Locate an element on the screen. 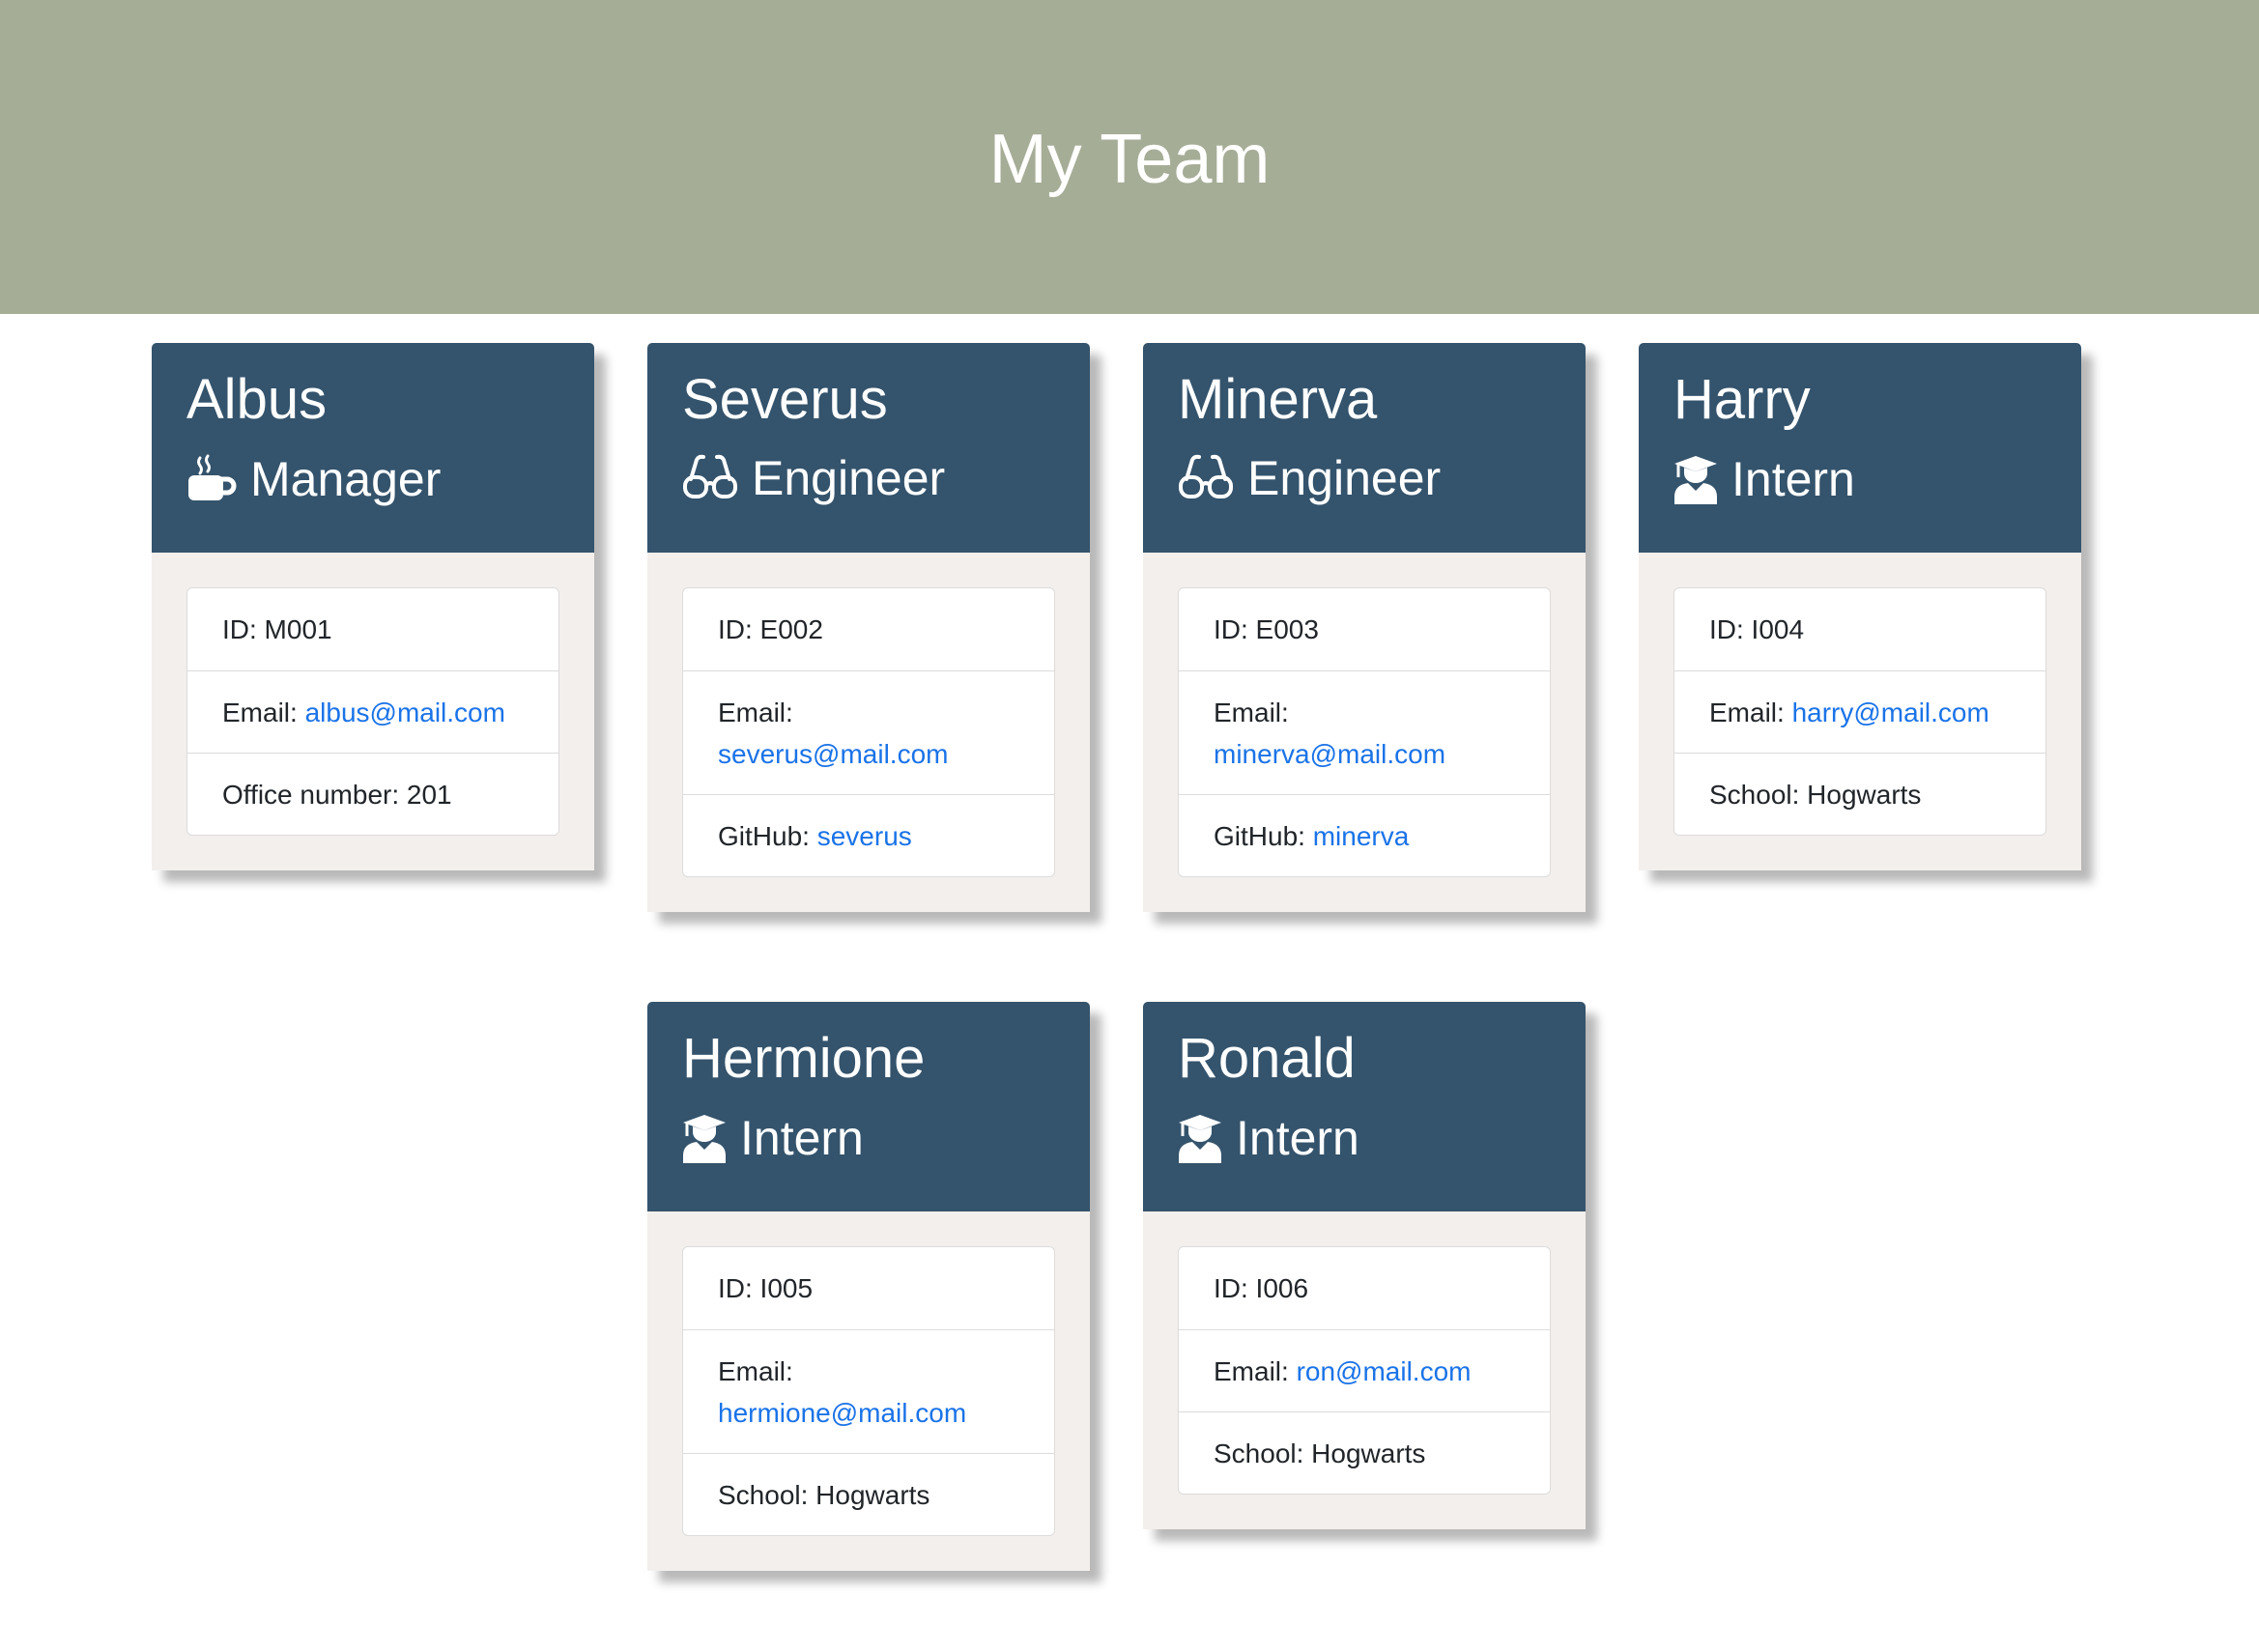  list-item-email: Email: minerva@mail.com is located at coordinates (1365, 732).